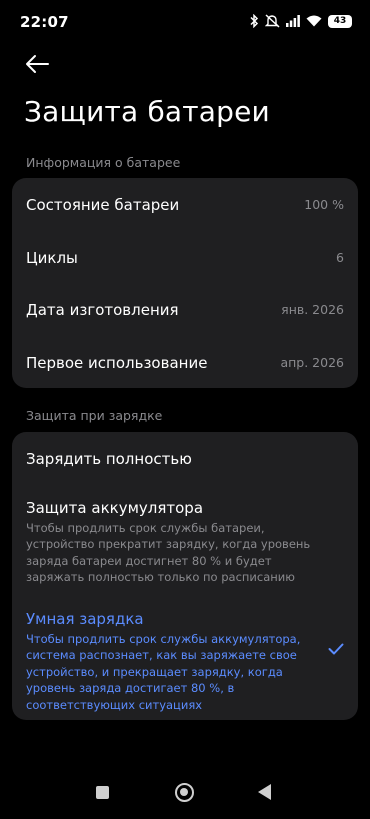  What do you see at coordinates (103, 204) in the screenshot?
I see `battery-health-label: Состояние батареи` at bounding box center [103, 204].